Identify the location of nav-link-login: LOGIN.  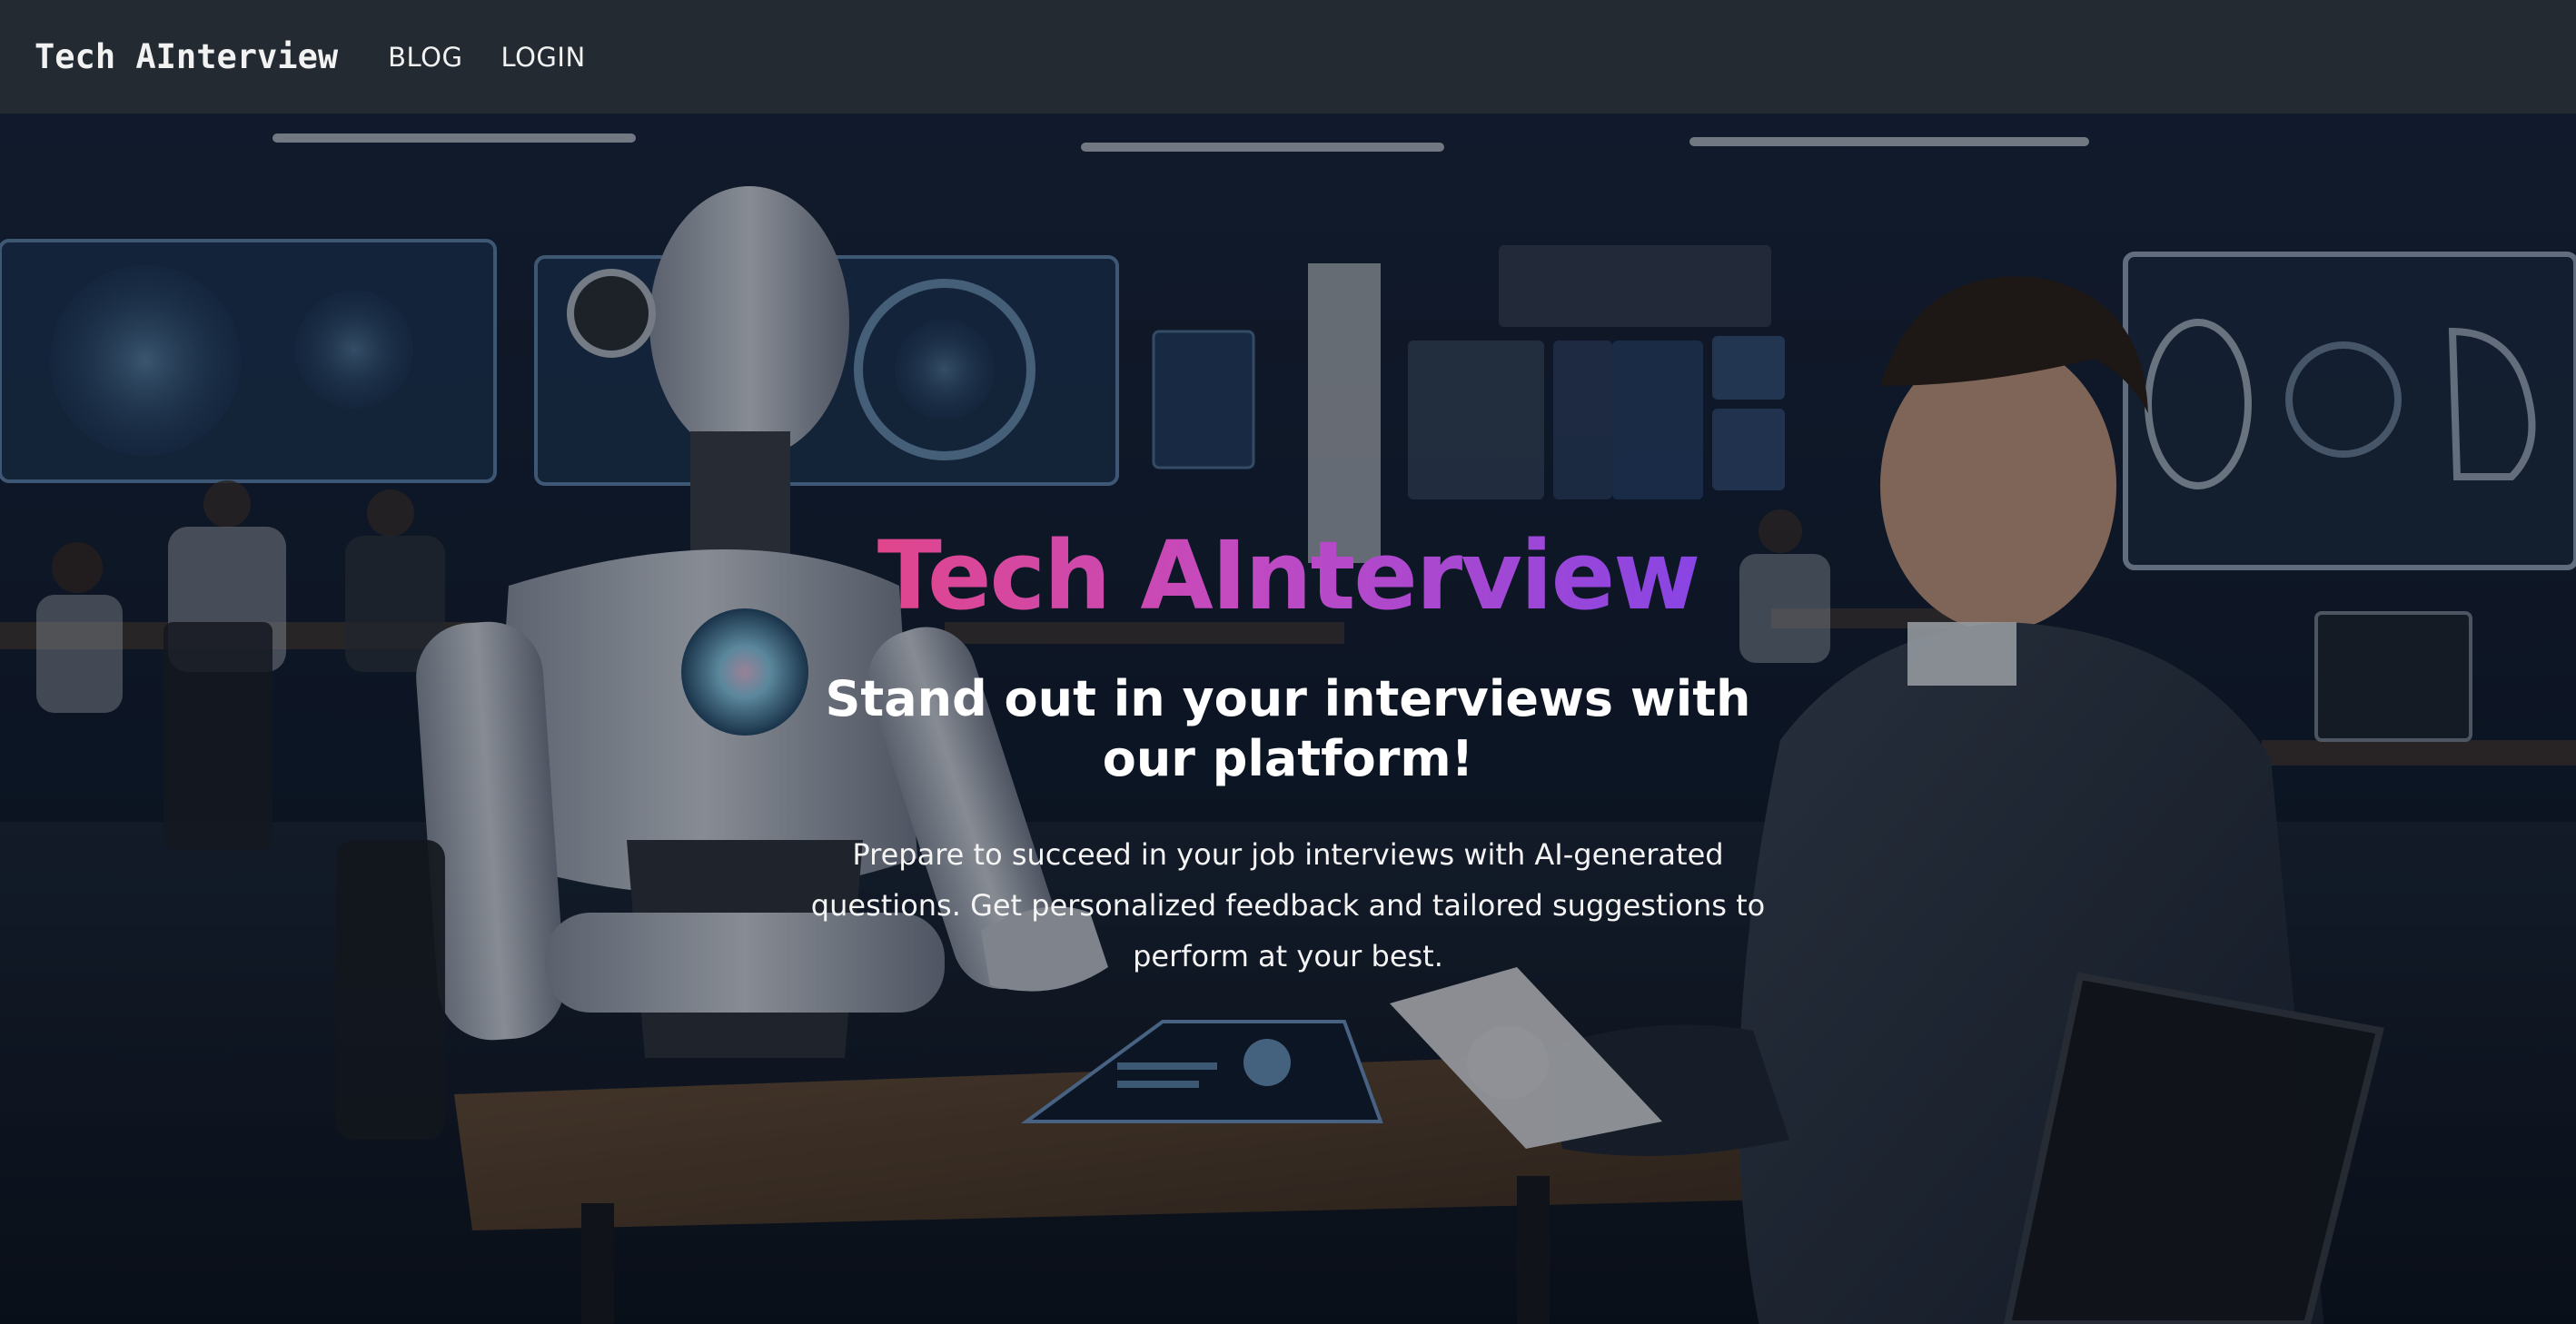
(542, 57).